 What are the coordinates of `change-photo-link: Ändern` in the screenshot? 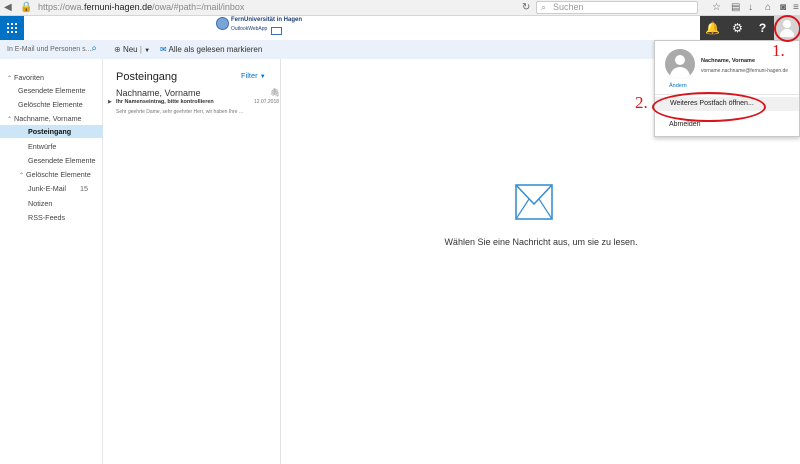 It's located at (678, 86).